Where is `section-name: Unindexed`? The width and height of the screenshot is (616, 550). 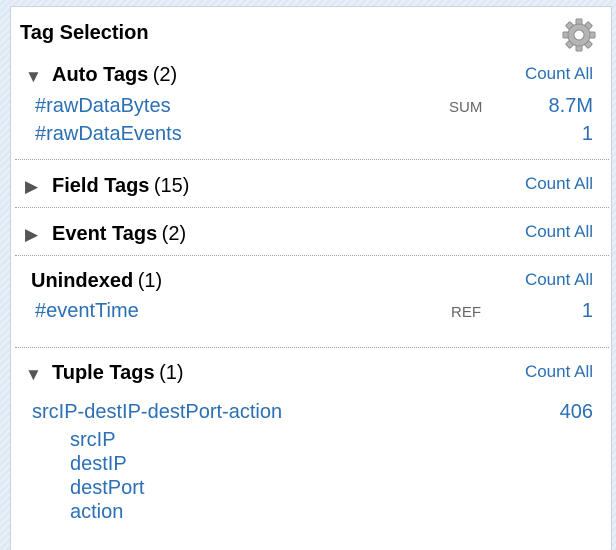
section-name: Unindexed is located at coordinates (82, 281).